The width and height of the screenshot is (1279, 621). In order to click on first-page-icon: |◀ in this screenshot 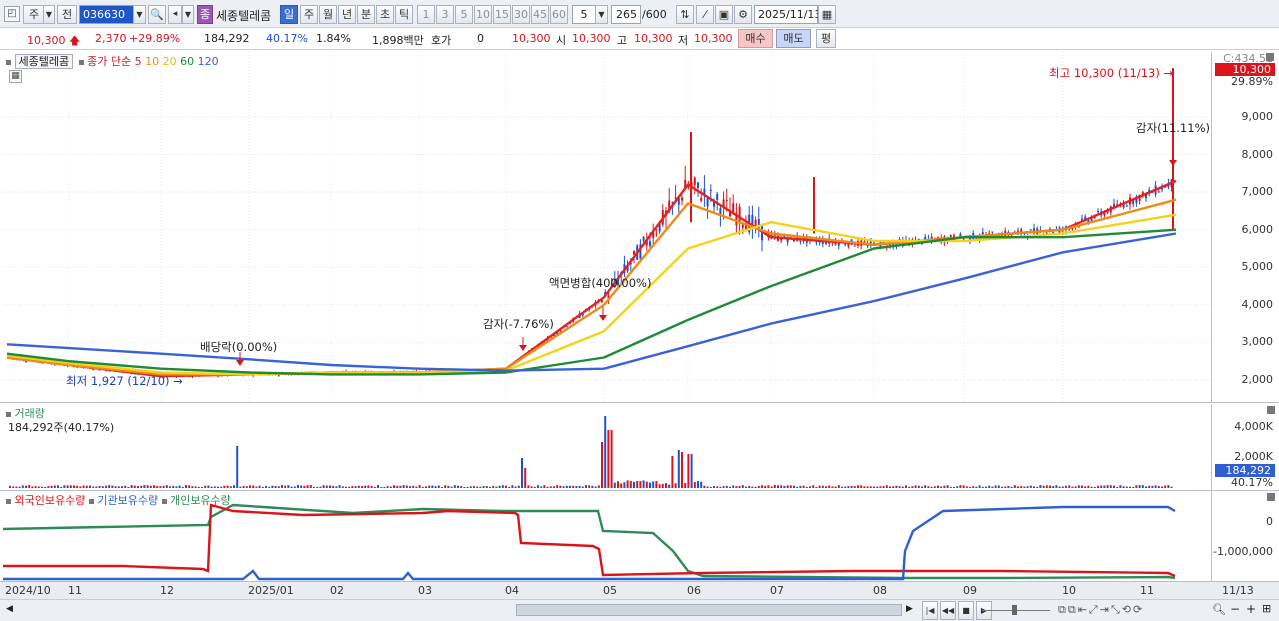, I will do `click(930, 610)`.